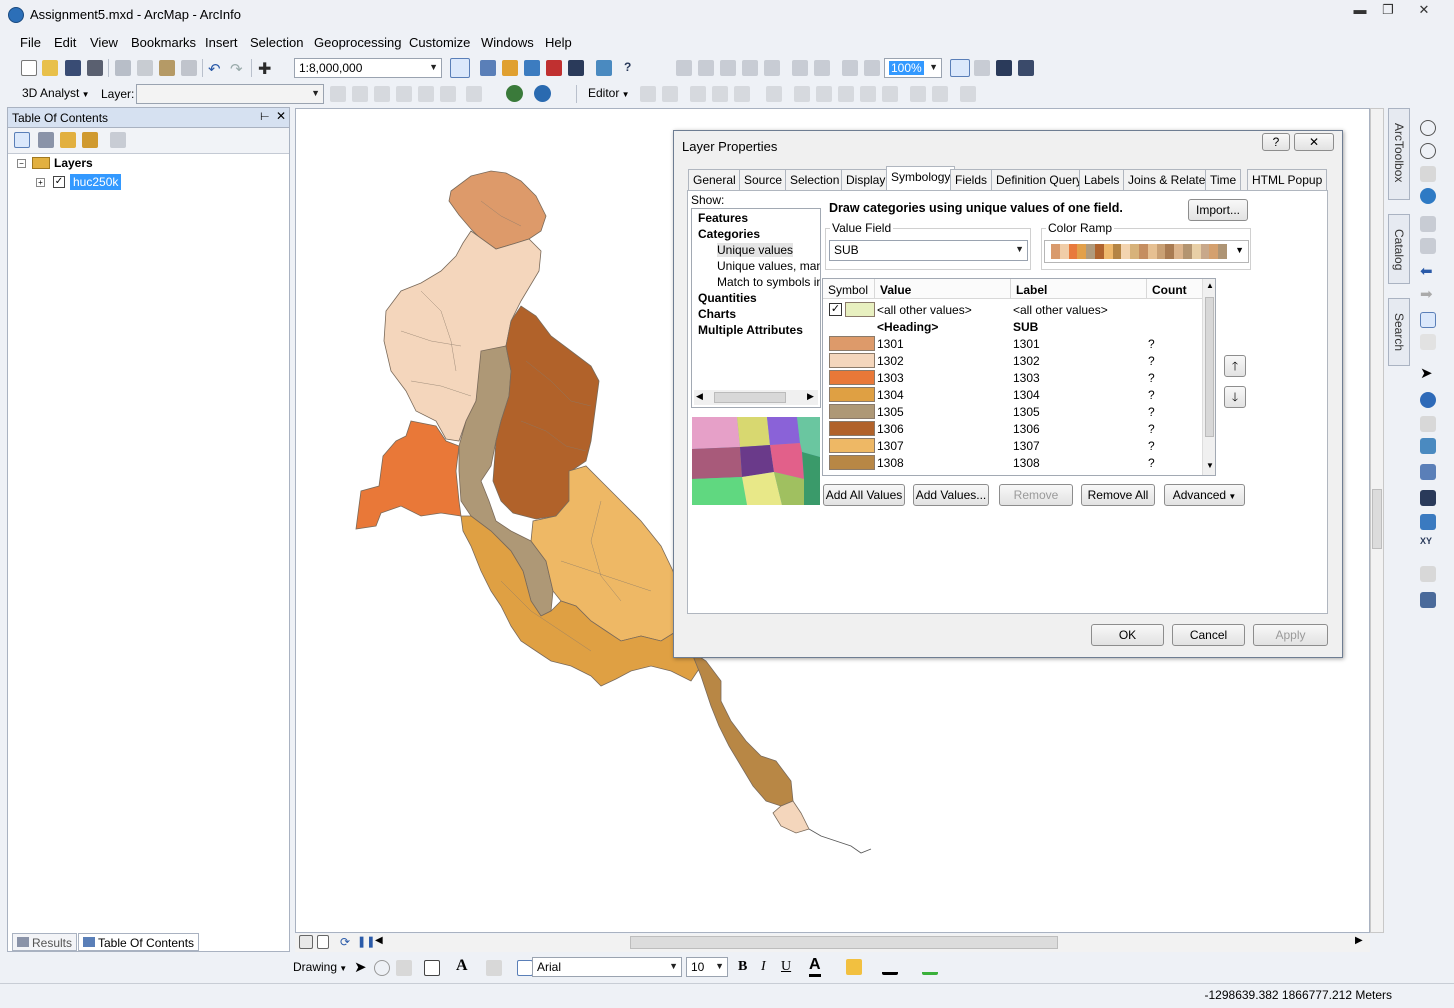 The height and width of the screenshot is (1008, 1454). Describe the element at coordinates (1223, 179) in the screenshot. I see `tab-time: Time` at that location.